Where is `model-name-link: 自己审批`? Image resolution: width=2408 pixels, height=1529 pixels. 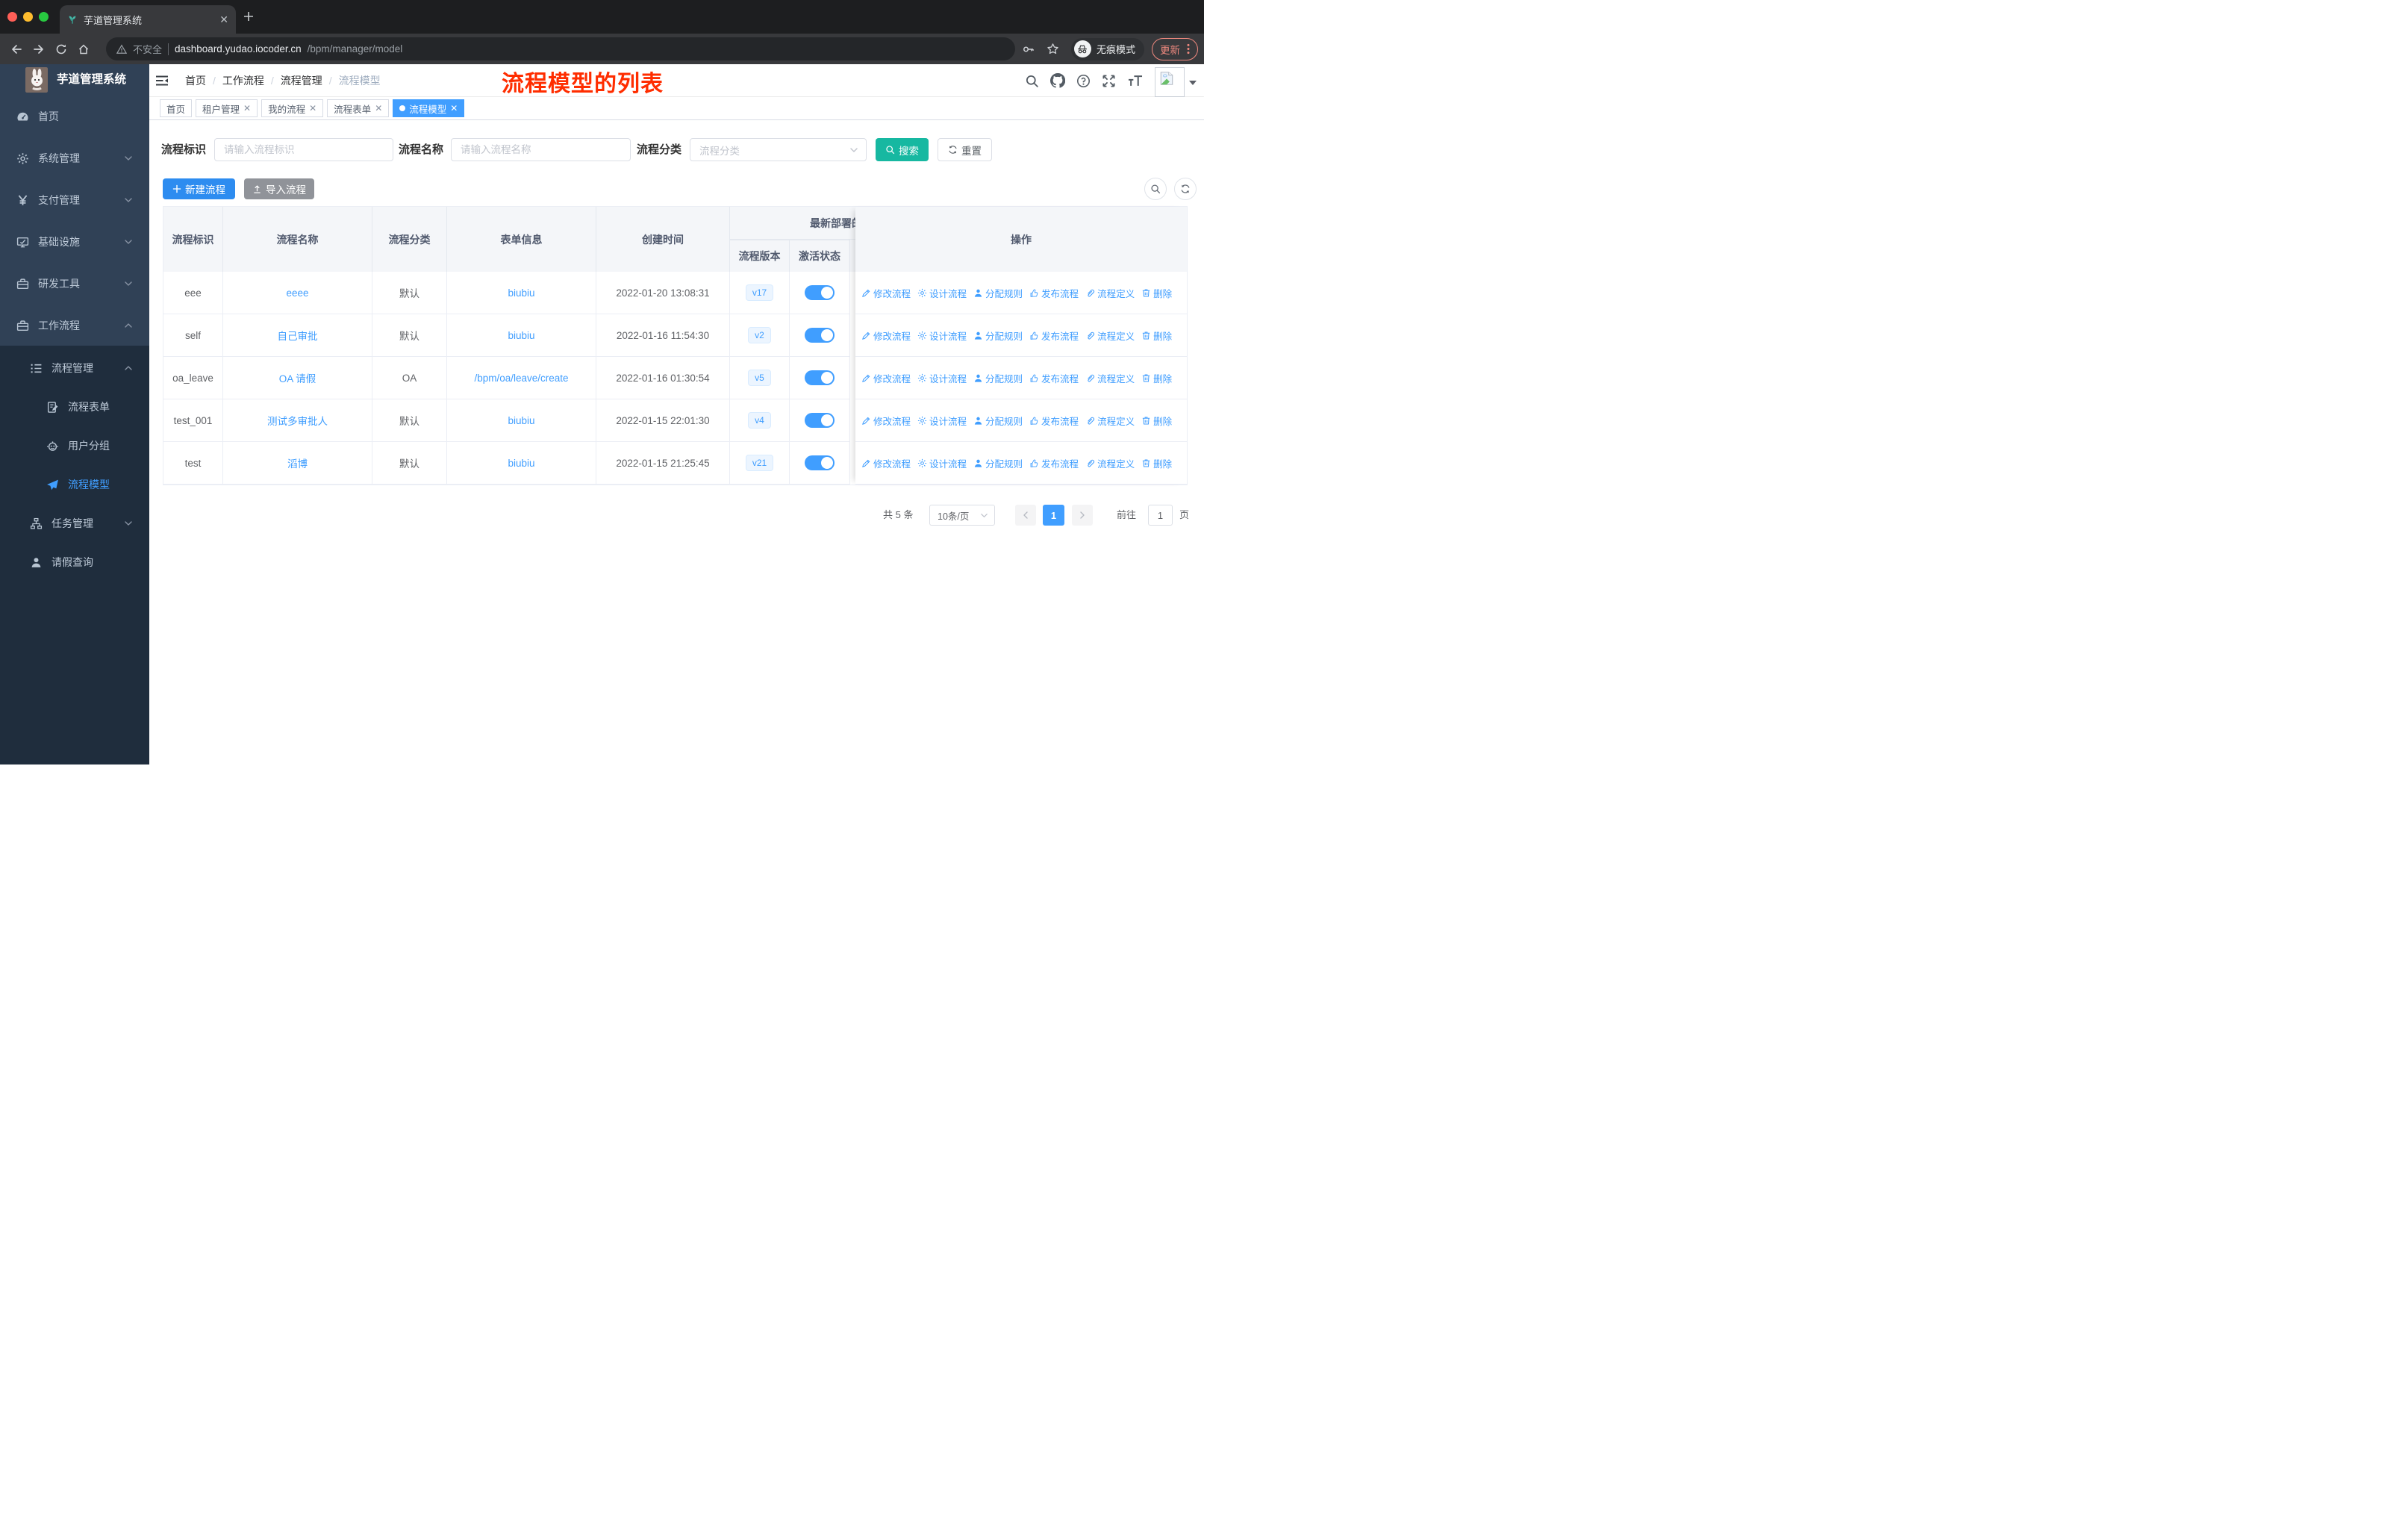 model-name-link: 自己审批 is located at coordinates (297, 335).